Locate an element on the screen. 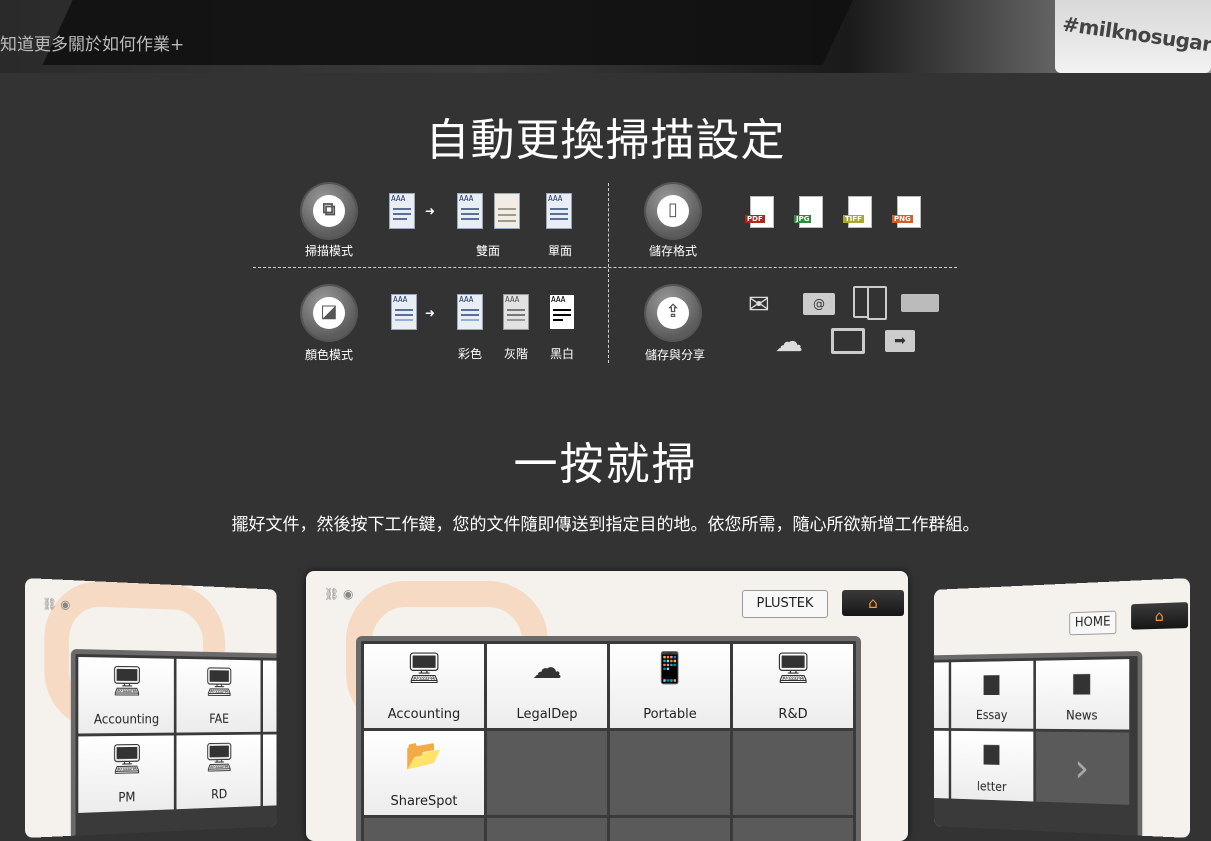 The height and width of the screenshot is (841, 1211). job-grid-left: 🖥 Accounting 🖥 FAE 🖥 PM 🖥 RD is located at coordinates (173, 743).